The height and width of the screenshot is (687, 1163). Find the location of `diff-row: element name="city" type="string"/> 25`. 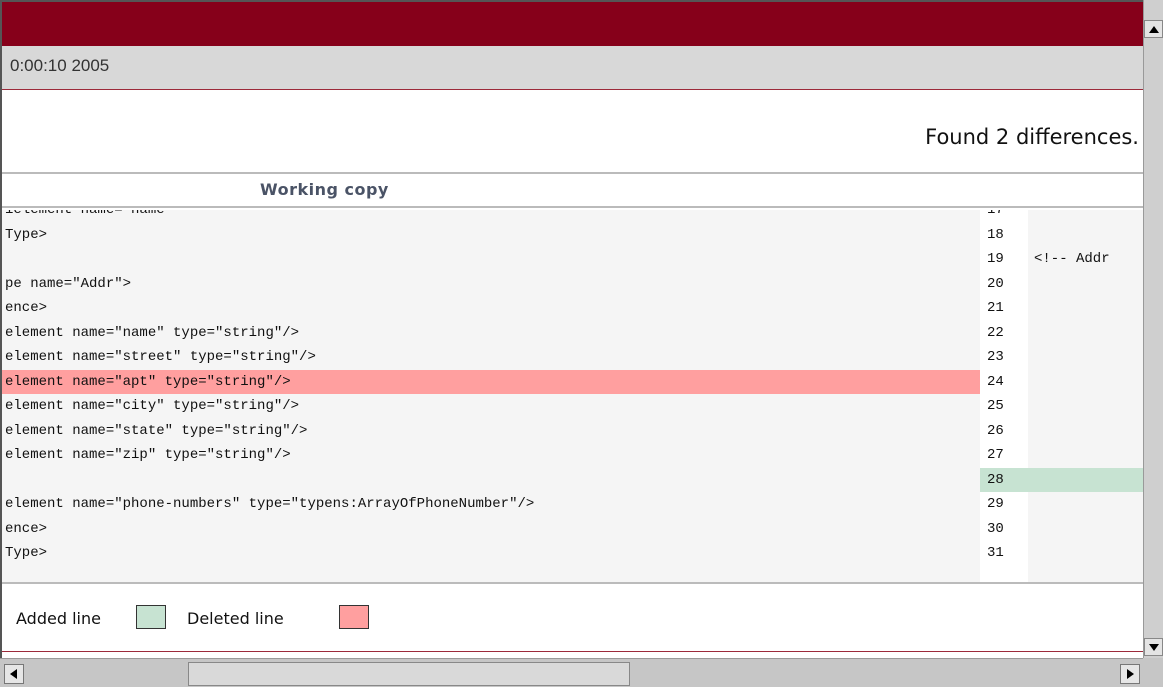

diff-row: element name="city" type="string"/> 25 is located at coordinates (573, 406).